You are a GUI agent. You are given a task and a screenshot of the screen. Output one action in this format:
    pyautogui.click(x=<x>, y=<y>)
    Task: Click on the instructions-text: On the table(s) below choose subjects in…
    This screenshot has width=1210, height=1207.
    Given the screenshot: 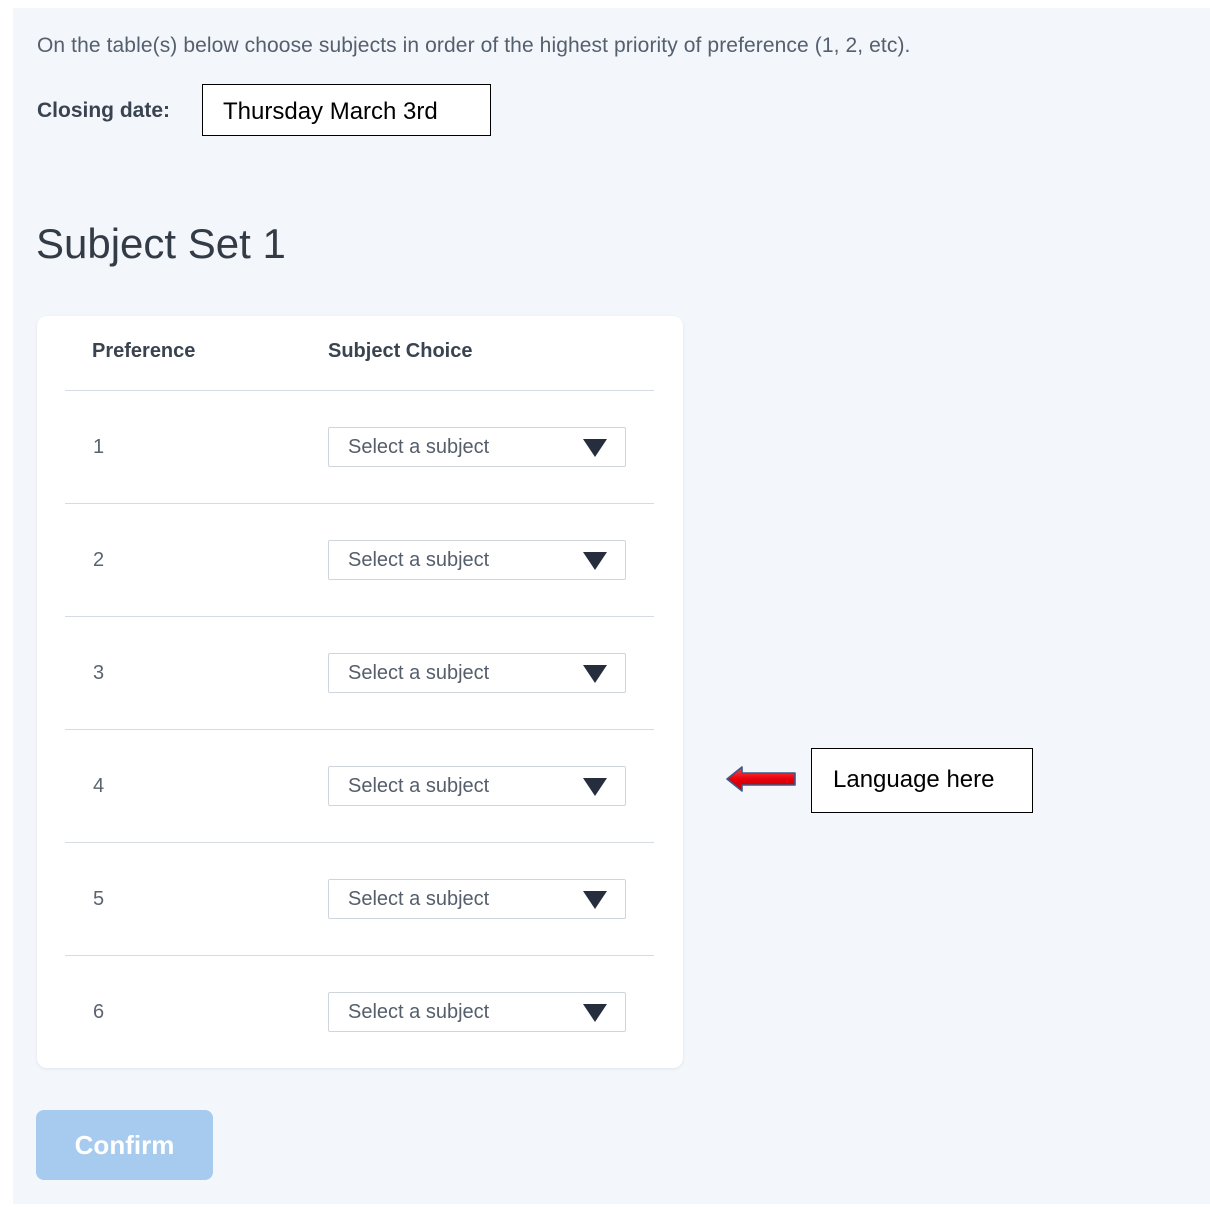 What is the action you would take?
    pyautogui.click(x=474, y=45)
    